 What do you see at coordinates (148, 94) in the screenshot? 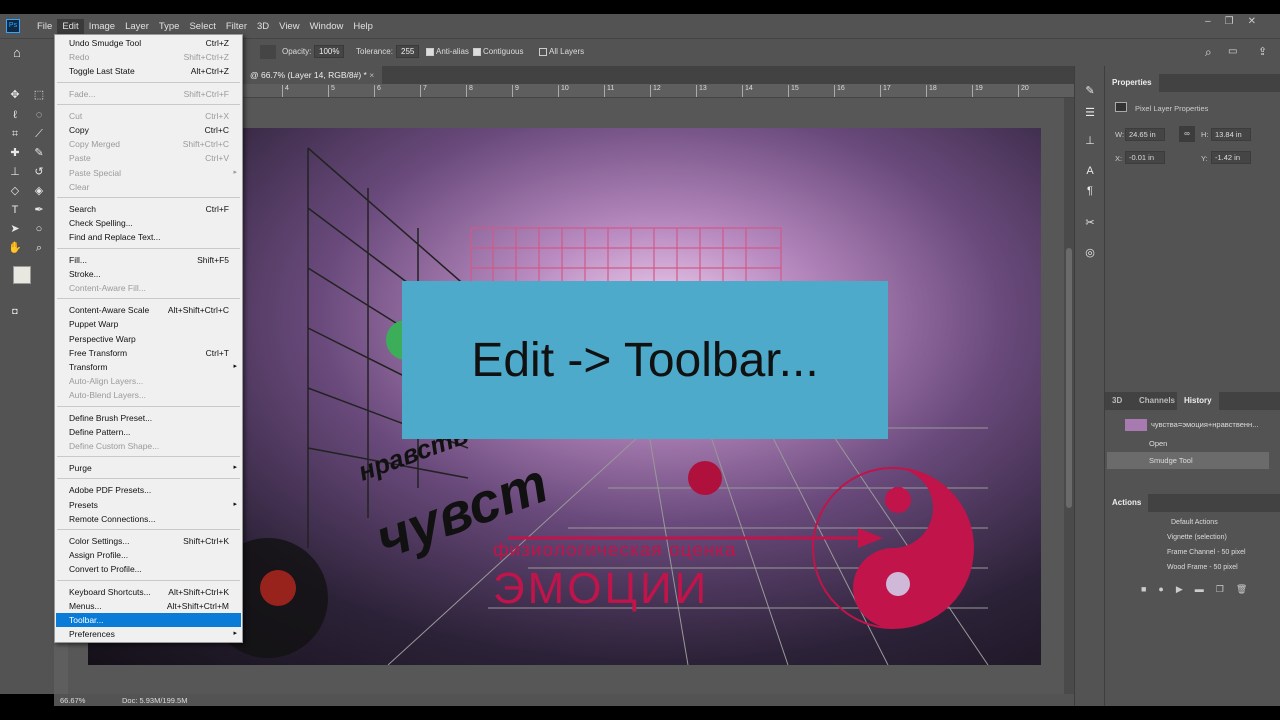
I see `menu-item-fade: Fade... Shift+Ctrl+F` at bounding box center [148, 94].